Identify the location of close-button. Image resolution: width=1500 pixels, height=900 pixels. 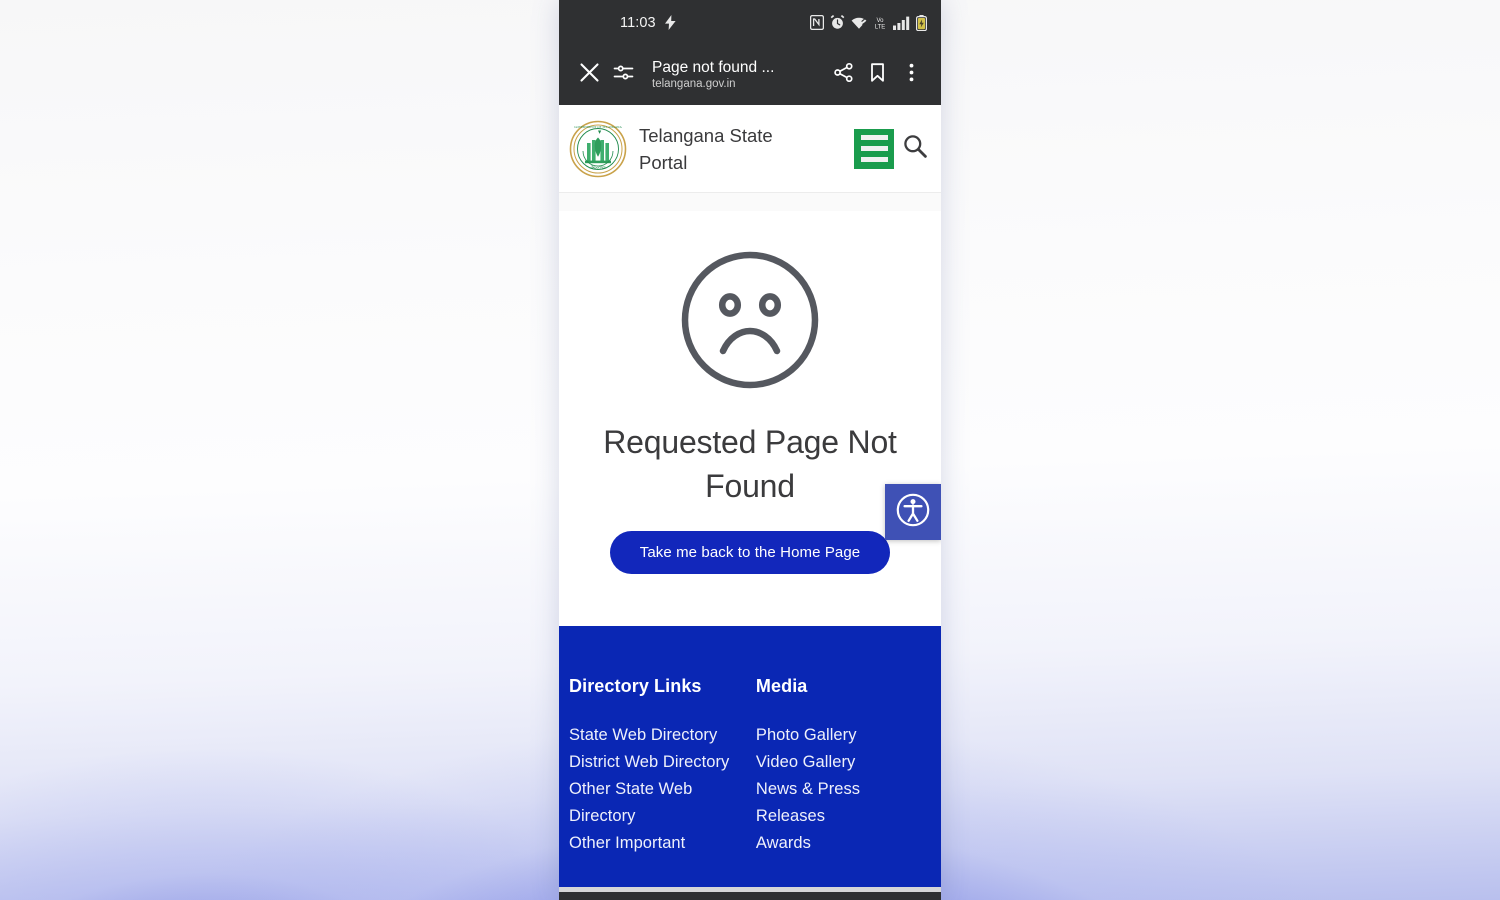
(589, 75).